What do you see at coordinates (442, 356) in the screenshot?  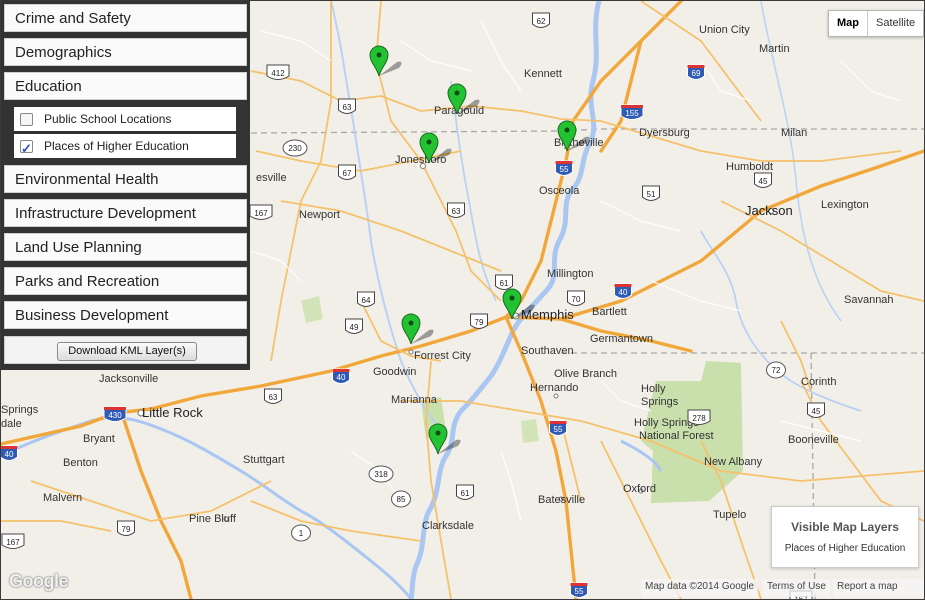 I see `city-label: Forrest City` at bounding box center [442, 356].